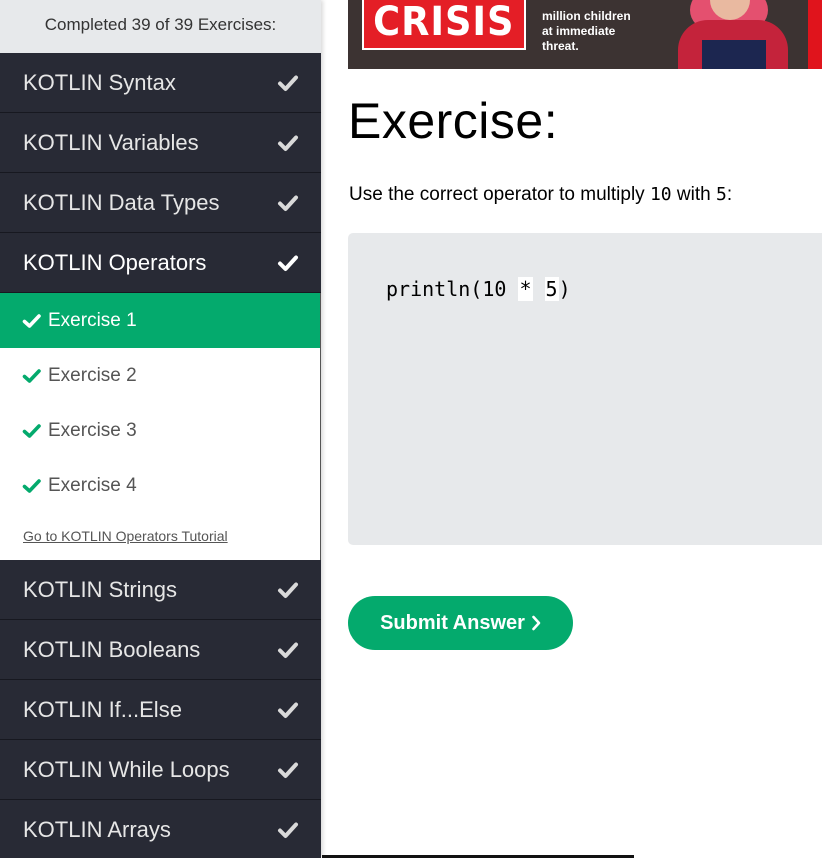  What do you see at coordinates (160, 26) in the screenshot?
I see `progress-text: Completed 39 of 39 Exercises:` at bounding box center [160, 26].